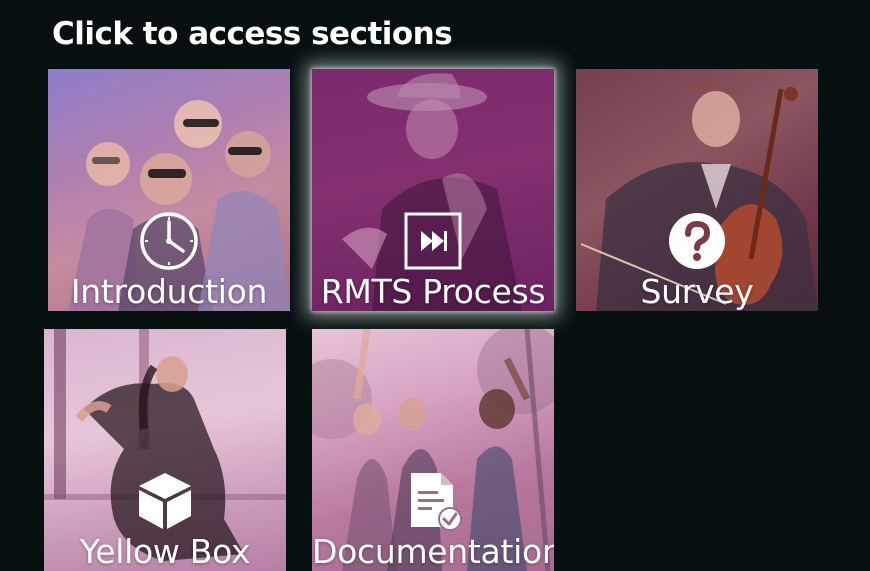 The height and width of the screenshot is (571, 870). What do you see at coordinates (697, 190) in the screenshot?
I see `tile-survey: Survey` at bounding box center [697, 190].